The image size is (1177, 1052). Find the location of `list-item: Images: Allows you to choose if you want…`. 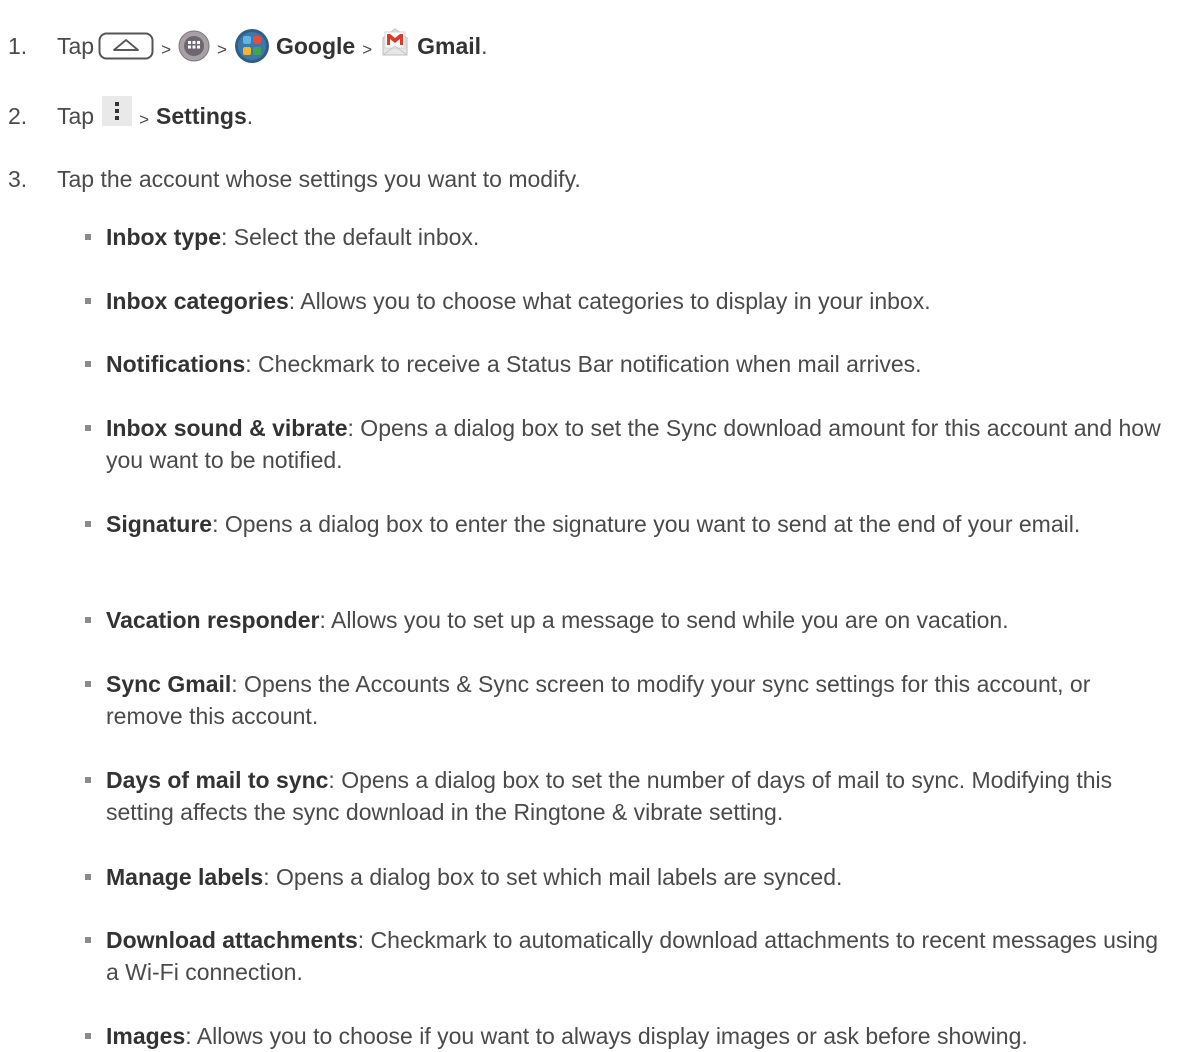

list-item: Images: Allows you to choose if you want… is located at coordinates (636, 1036).